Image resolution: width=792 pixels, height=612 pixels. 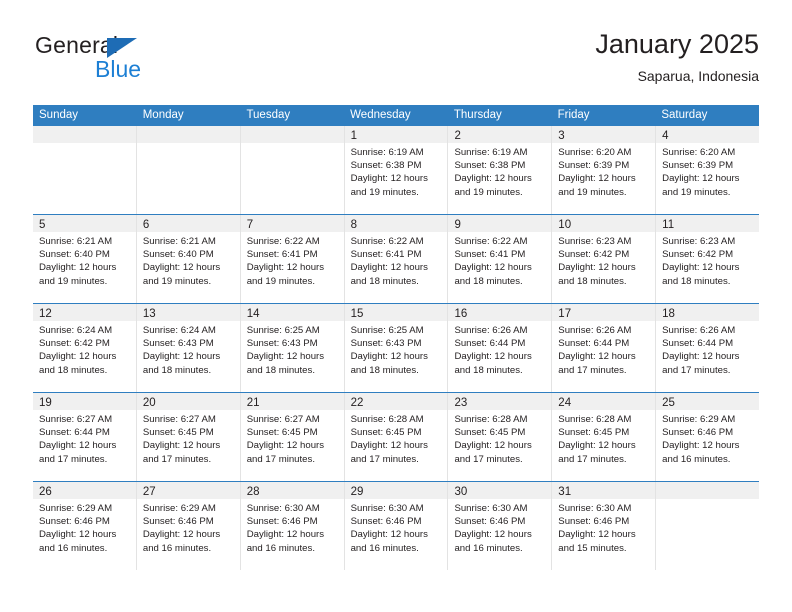 What do you see at coordinates (387, 241) in the screenshot?
I see `sunrise-text: Sunrise: 6:22 AM` at bounding box center [387, 241].